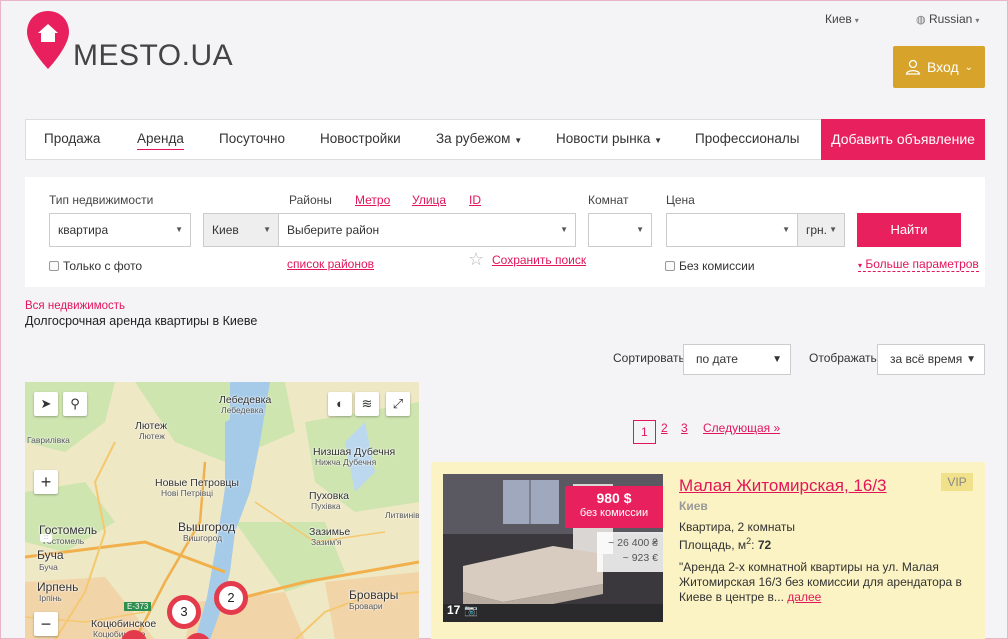  Describe the element at coordinates (732, 230) in the screenshot. I see `price-select: ▼` at that location.